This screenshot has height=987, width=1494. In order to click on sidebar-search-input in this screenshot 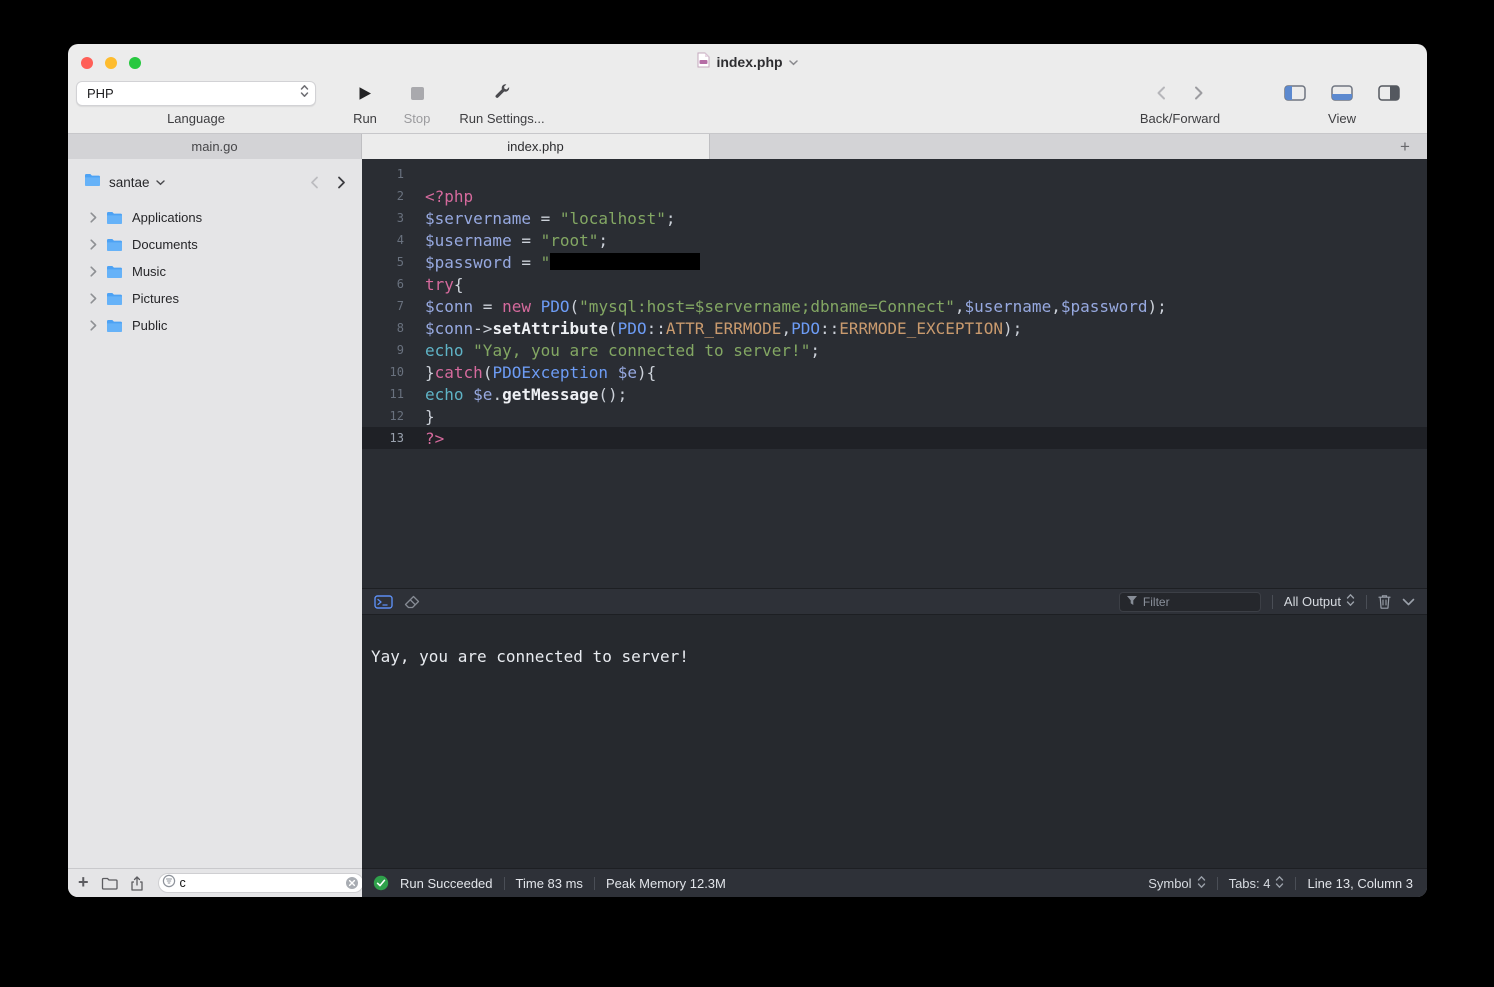, I will do `click(260, 883)`.